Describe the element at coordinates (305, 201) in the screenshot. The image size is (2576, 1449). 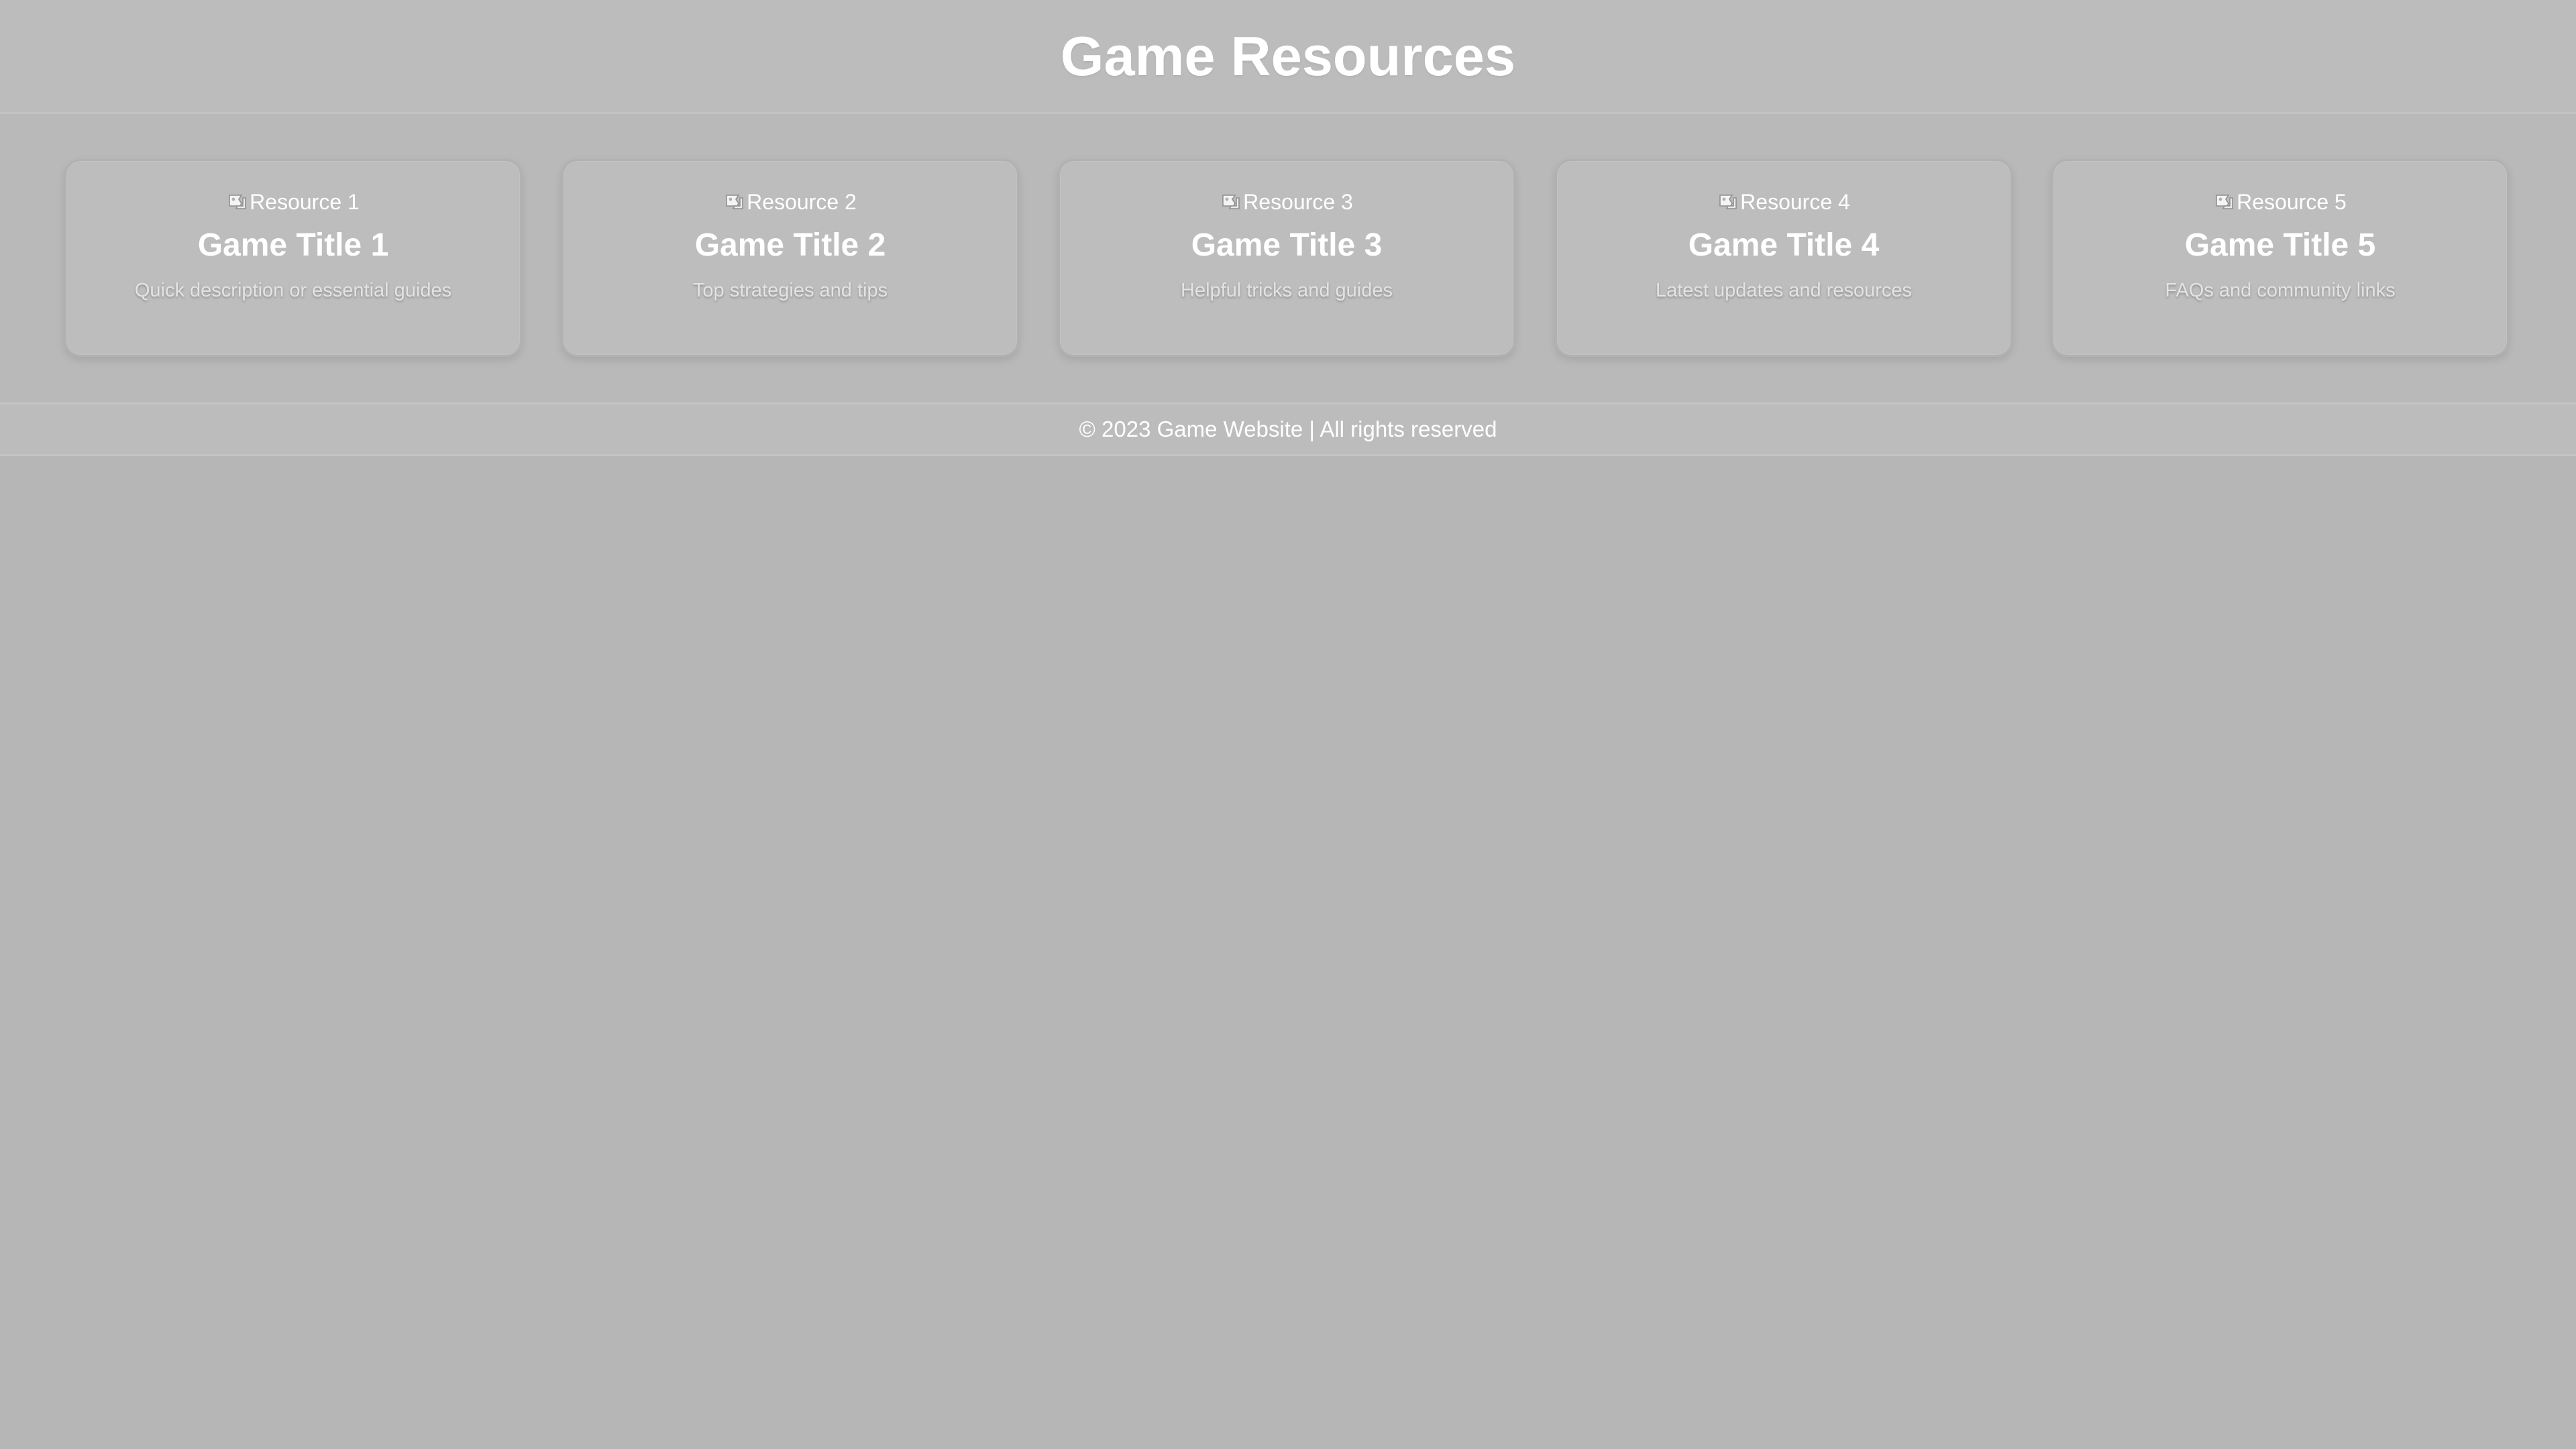
I see `resource-image-alt: Resource 1` at that location.